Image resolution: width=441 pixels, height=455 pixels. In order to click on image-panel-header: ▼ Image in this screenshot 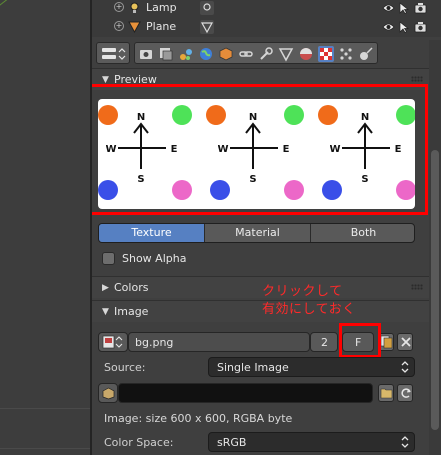, I will do `click(260, 311)`.